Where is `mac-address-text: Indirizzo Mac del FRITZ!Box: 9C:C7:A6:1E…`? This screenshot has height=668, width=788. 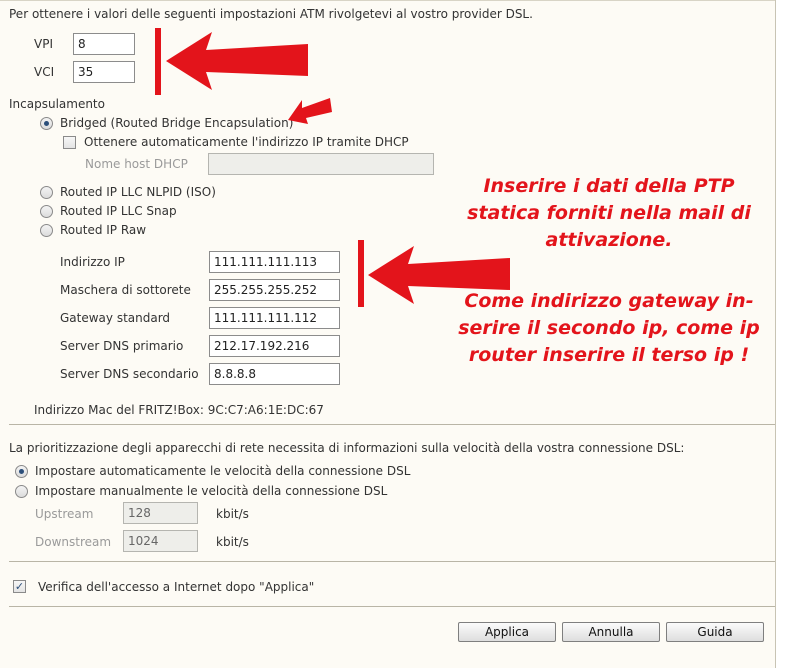
mac-address-text: Indirizzo Mac del FRITZ!Box: 9C:C7:A6:1E… is located at coordinates (179, 410).